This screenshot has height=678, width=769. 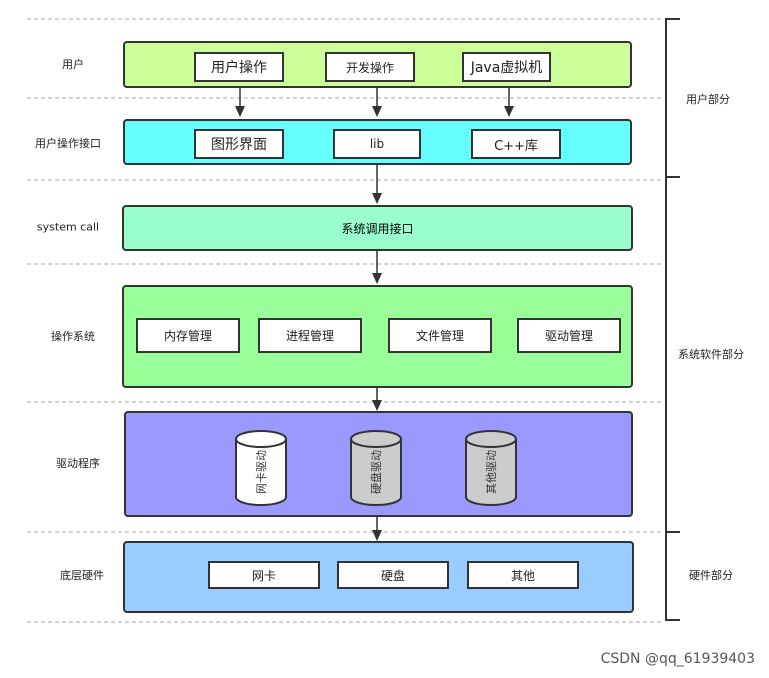 I want to click on lib-box: lib, so click(x=377, y=144).